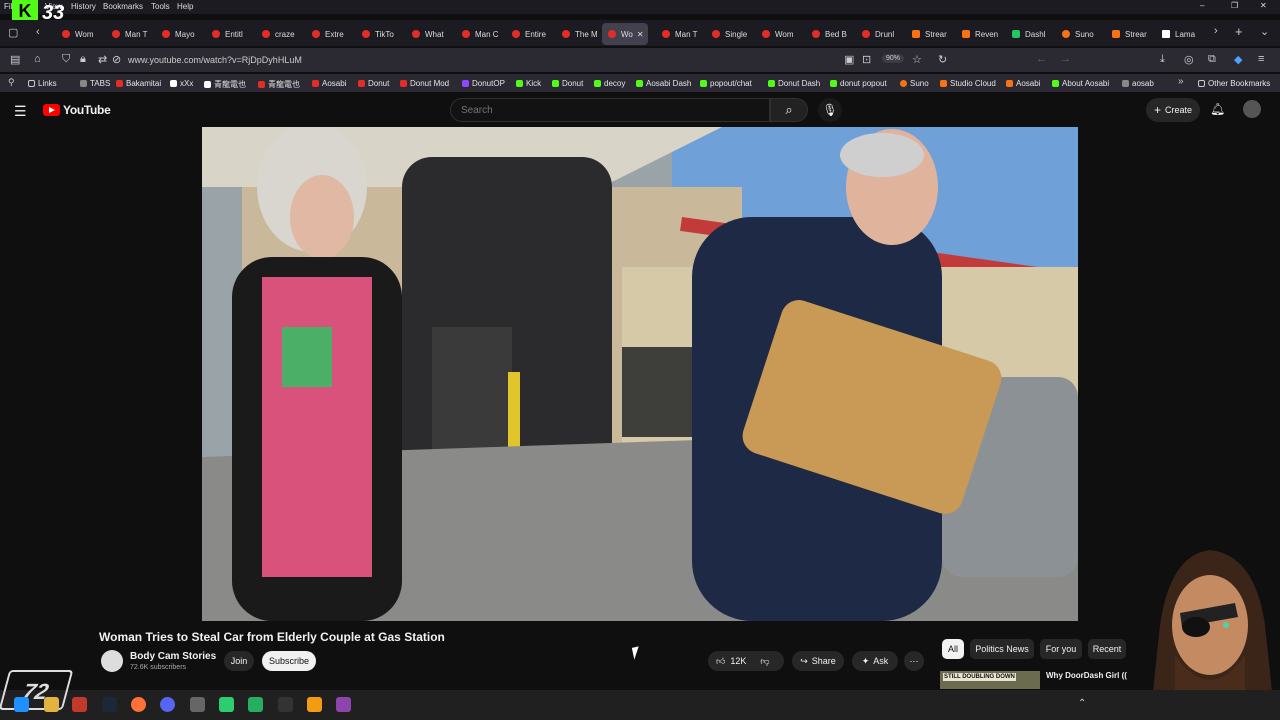  What do you see at coordinates (181, 34) in the screenshot?
I see `tab: Mayo` at bounding box center [181, 34].